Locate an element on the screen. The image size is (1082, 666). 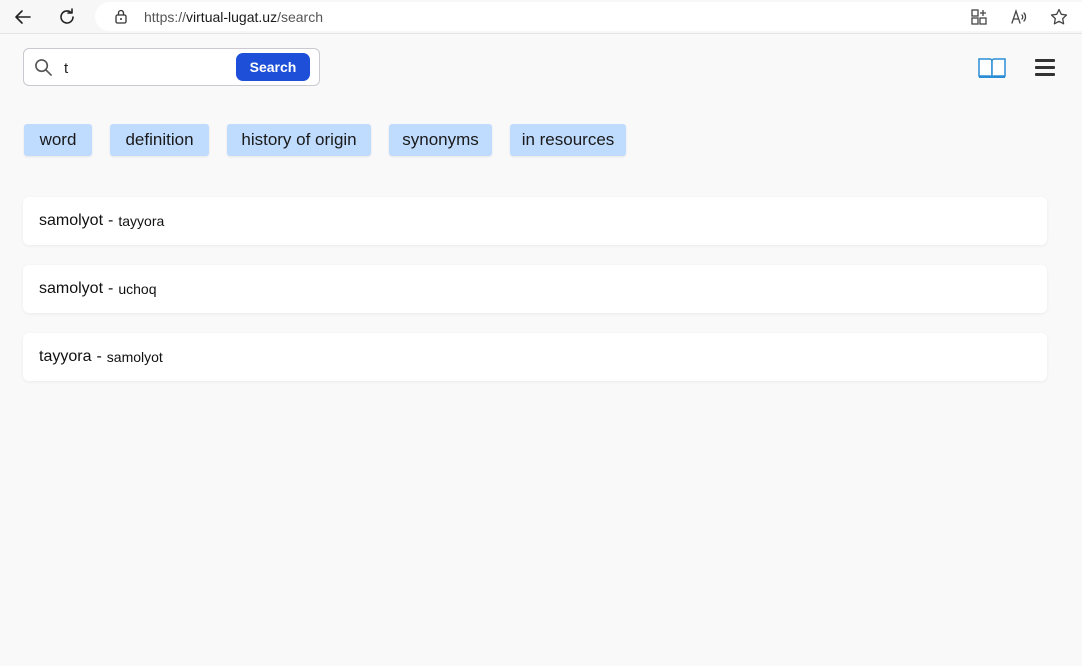
reload-icon is located at coordinates (67, 16).